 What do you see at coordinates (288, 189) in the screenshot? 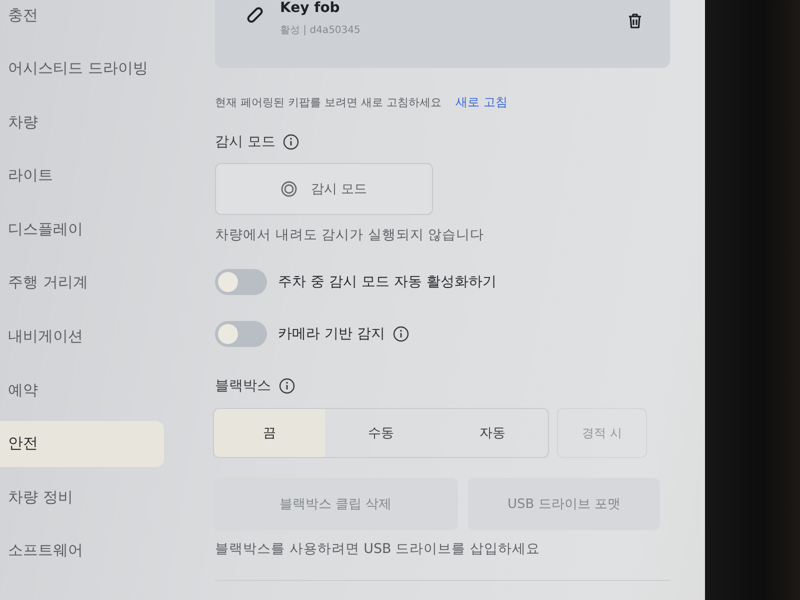
I see `ring-icon` at bounding box center [288, 189].